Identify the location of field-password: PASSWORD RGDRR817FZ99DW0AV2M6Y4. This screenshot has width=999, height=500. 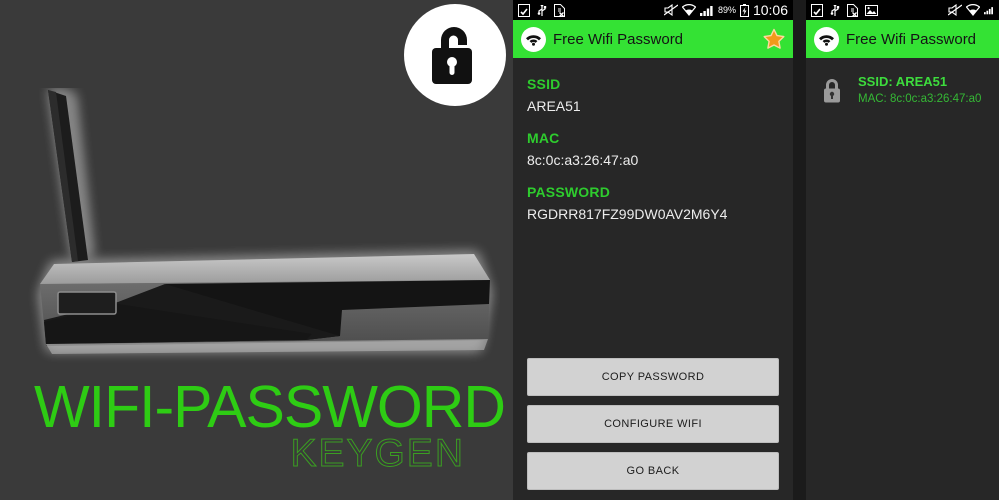
(653, 203).